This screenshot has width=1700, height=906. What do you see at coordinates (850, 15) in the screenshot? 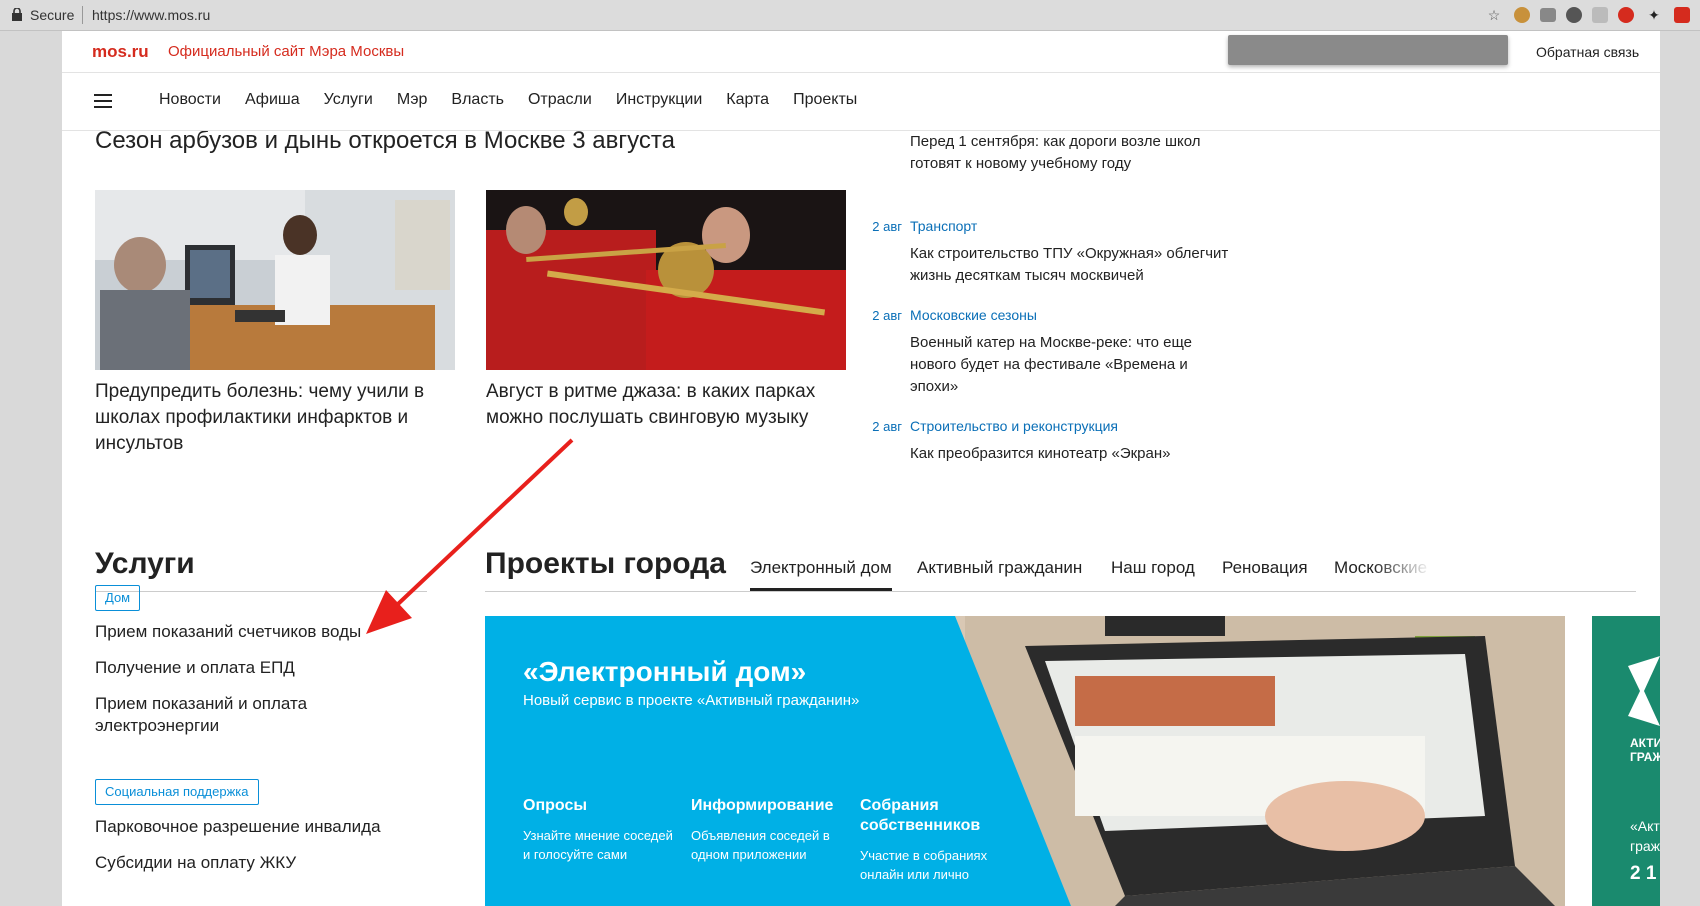
I see `browser-address-bar: Secure https://www.mos.ru ☆ ✦` at bounding box center [850, 15].